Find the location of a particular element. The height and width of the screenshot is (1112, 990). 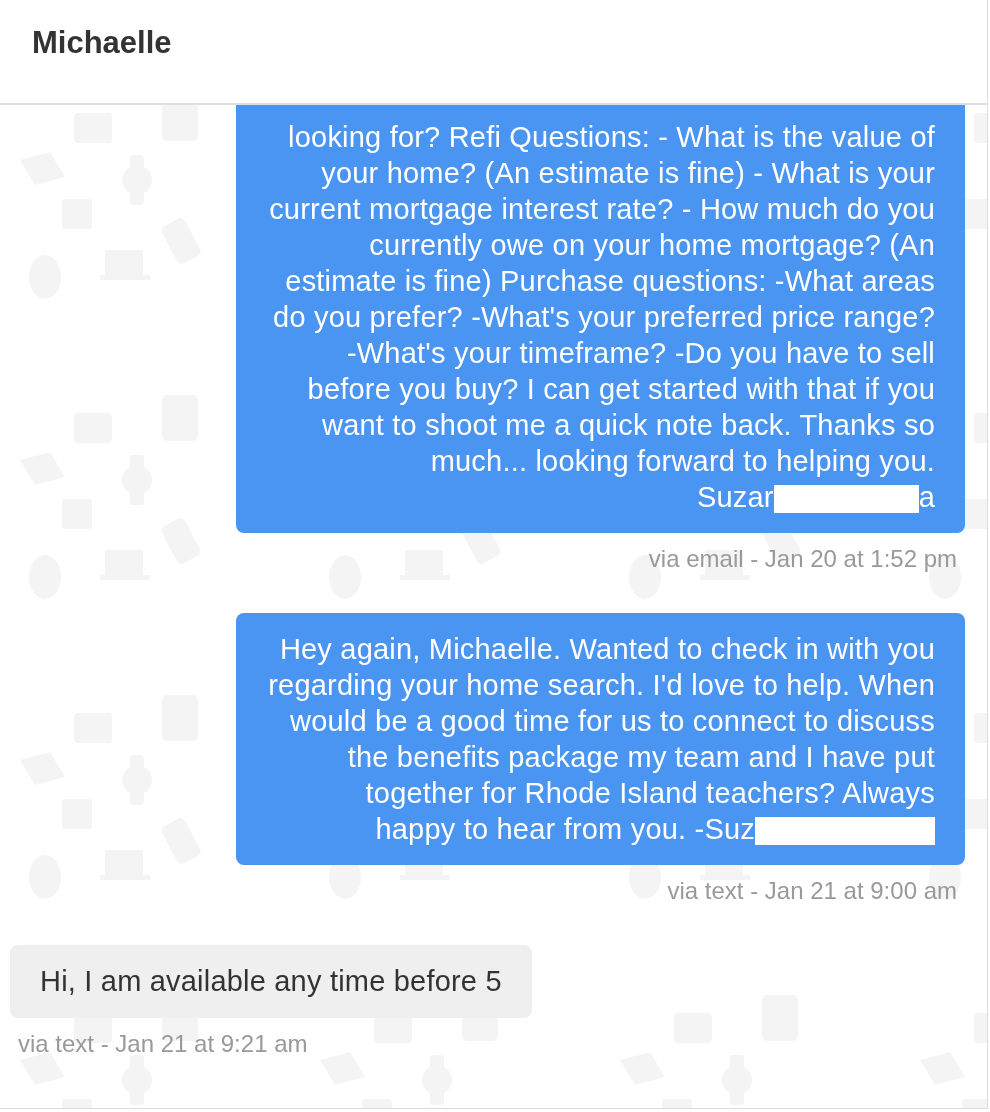

message-timestamp: via text - Jan 21 at 9:21 am is located at coordinates (163, 1044).